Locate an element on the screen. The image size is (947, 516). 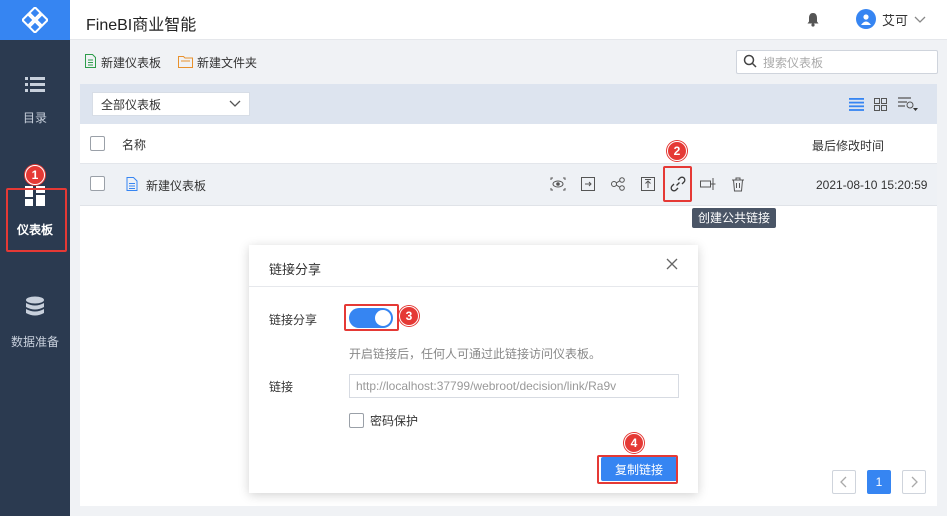
sort-filter-icon is located at coordinates (908, 105).